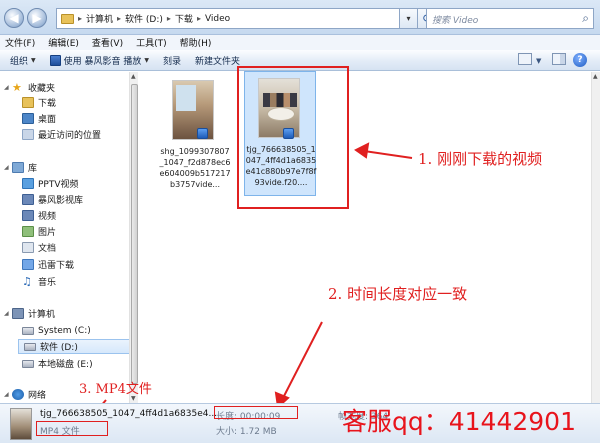 The width and height of the screenshot is (600, 443). What do you see at coordinates (388, 154) in the screenshot?
I see `arrow-1-line` at bounding box center [388, 154].